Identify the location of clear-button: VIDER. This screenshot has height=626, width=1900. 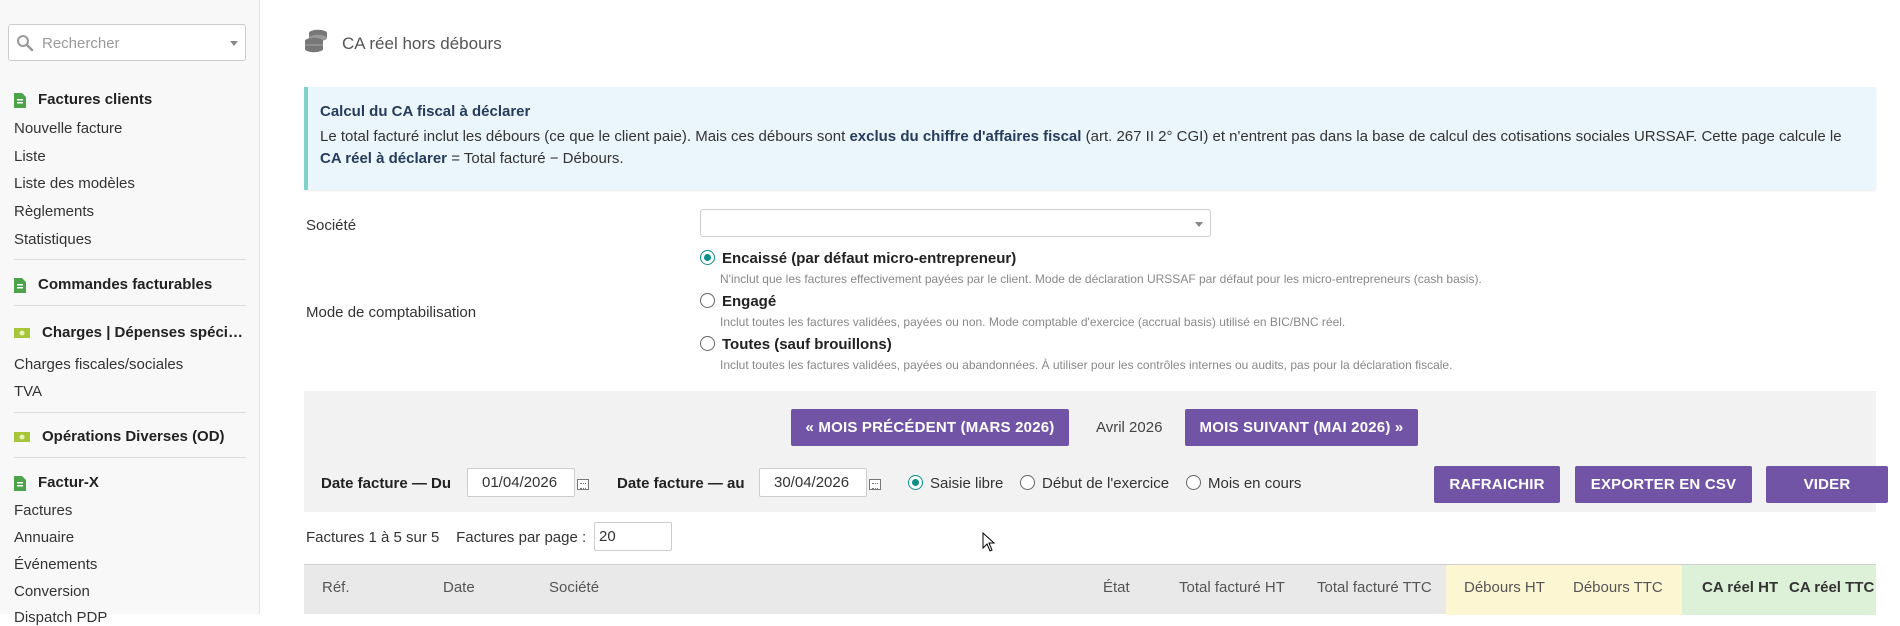
(1827, 484).